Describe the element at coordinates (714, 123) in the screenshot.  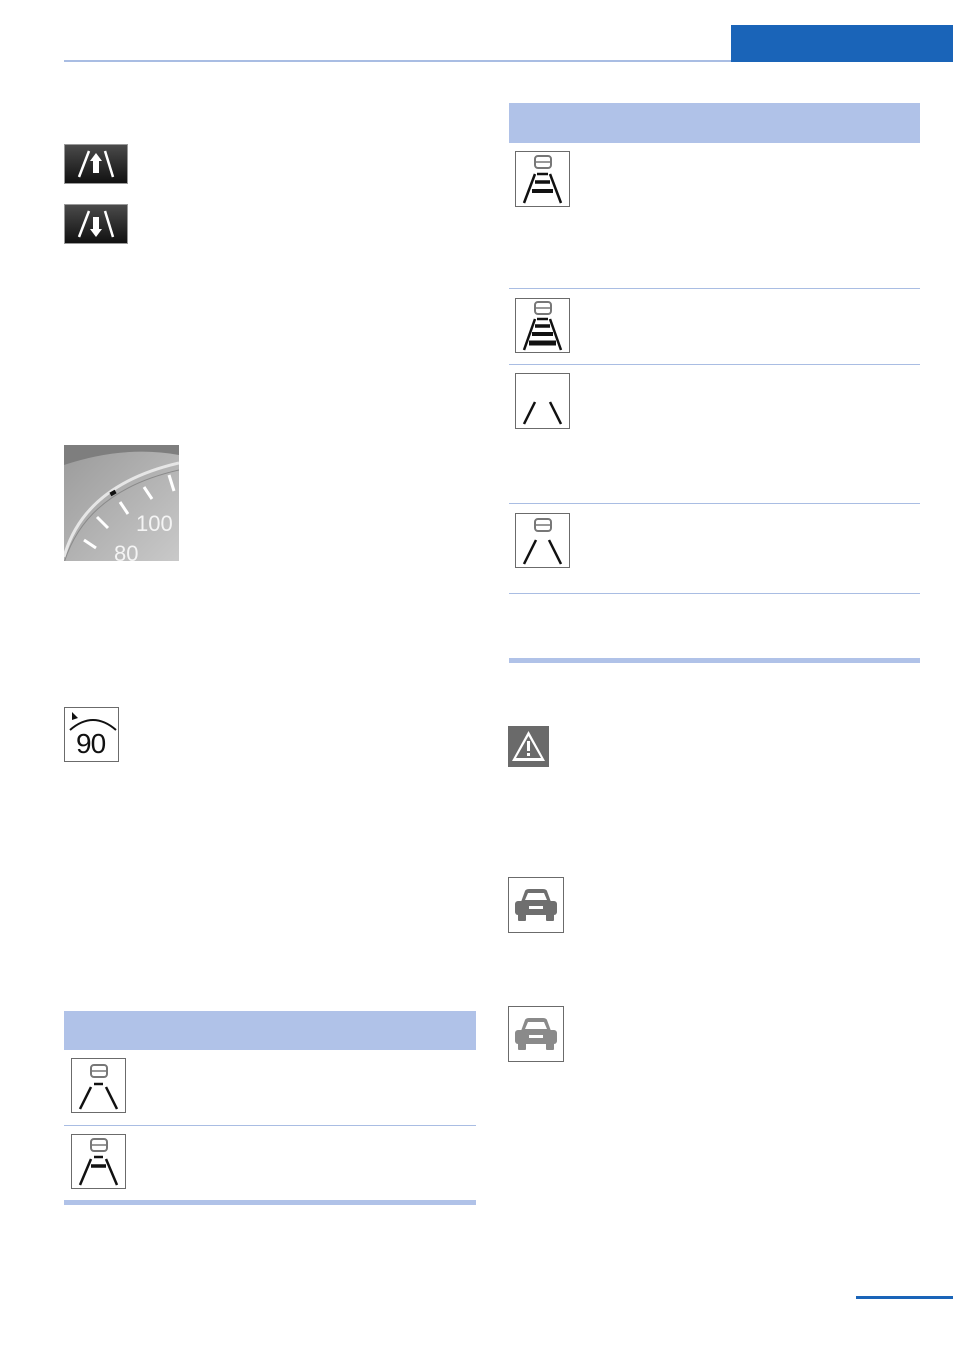
I see `right-table-header` at that location.